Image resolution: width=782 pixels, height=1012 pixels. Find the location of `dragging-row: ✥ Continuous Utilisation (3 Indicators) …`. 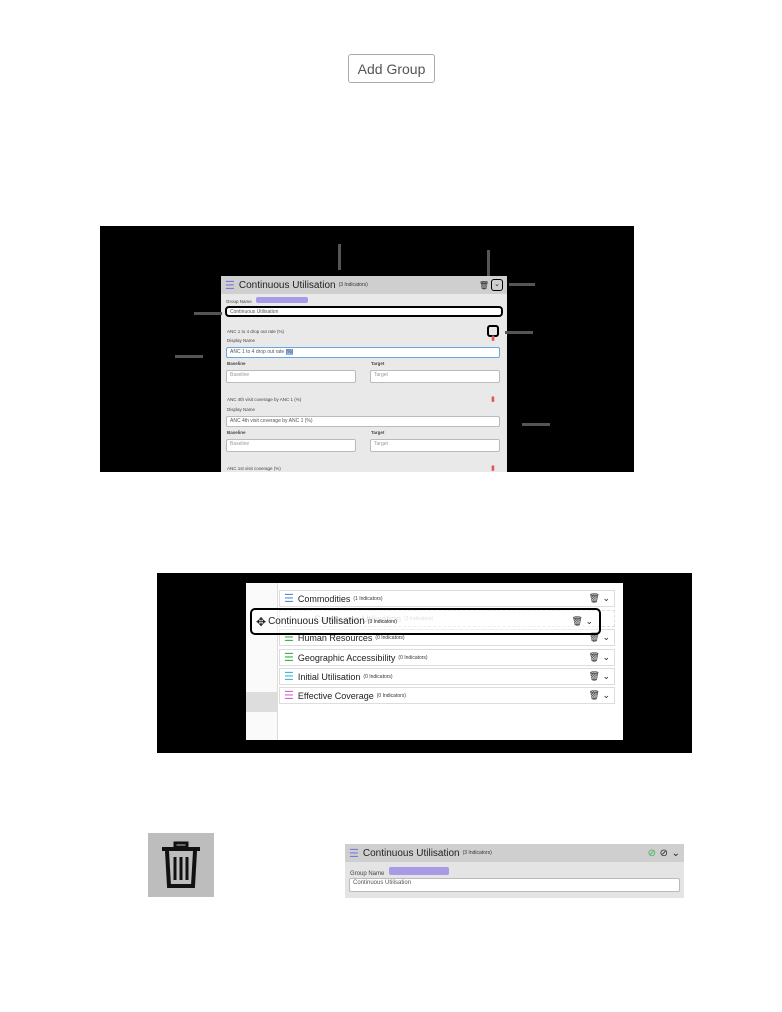

dragging-row: ✥ Continuous Utilisation (3 Indicators) … is located at coordinates (425, 621).